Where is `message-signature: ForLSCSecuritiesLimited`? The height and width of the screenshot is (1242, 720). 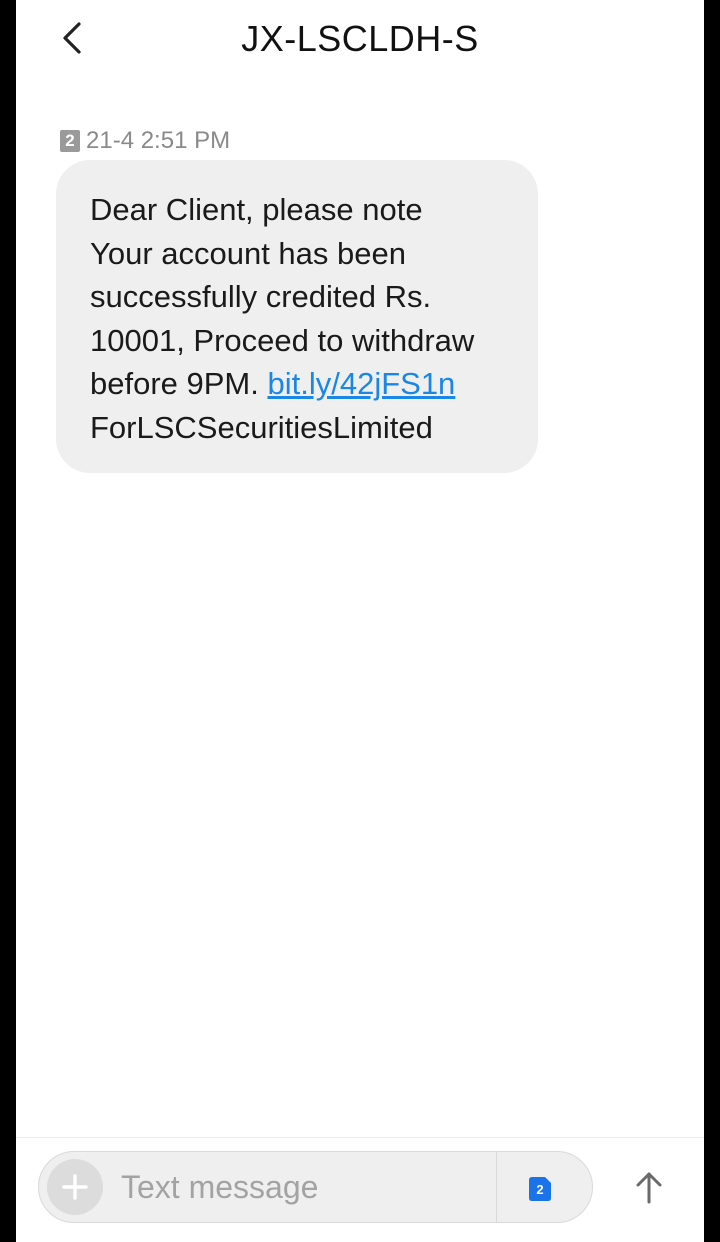
message-signature: ForLSCSecuritiesLimited is located at coordinates (261, 427).